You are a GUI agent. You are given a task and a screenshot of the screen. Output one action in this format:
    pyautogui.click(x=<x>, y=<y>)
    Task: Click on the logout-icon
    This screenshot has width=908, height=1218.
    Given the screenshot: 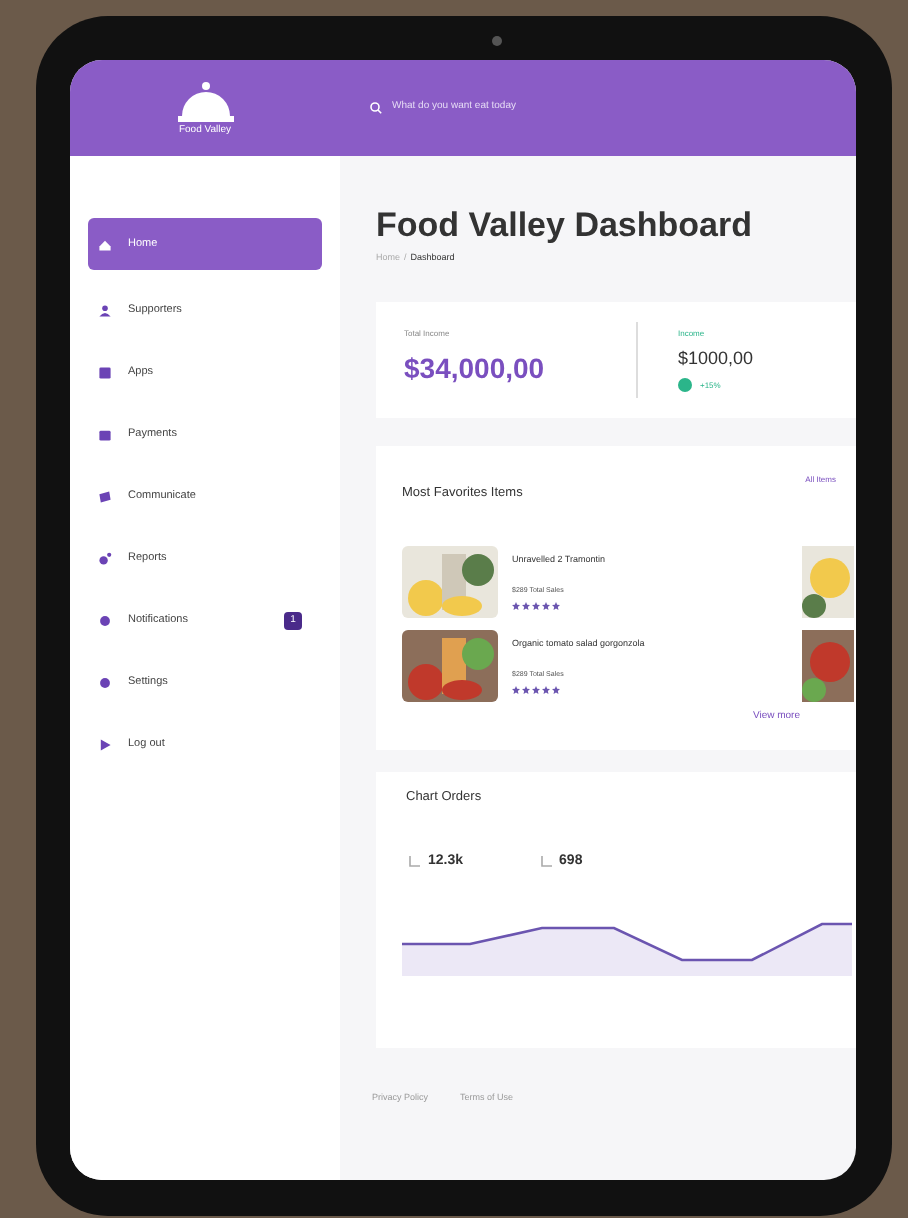 What is the action you would take?
    pyautogui.click(x=105, y=745)
    